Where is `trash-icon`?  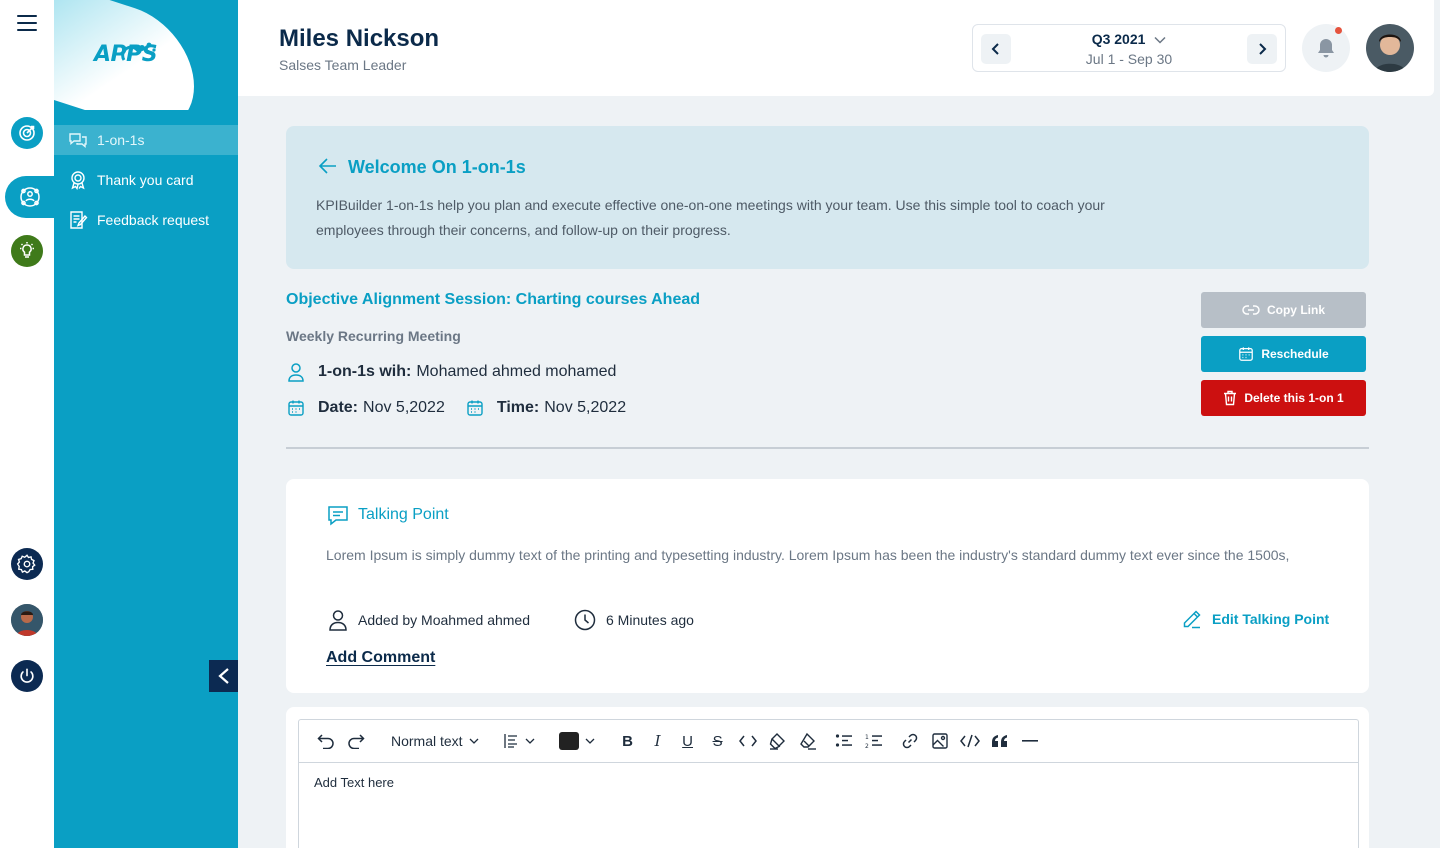 trash-icon is located at coordinates (1230, 398).